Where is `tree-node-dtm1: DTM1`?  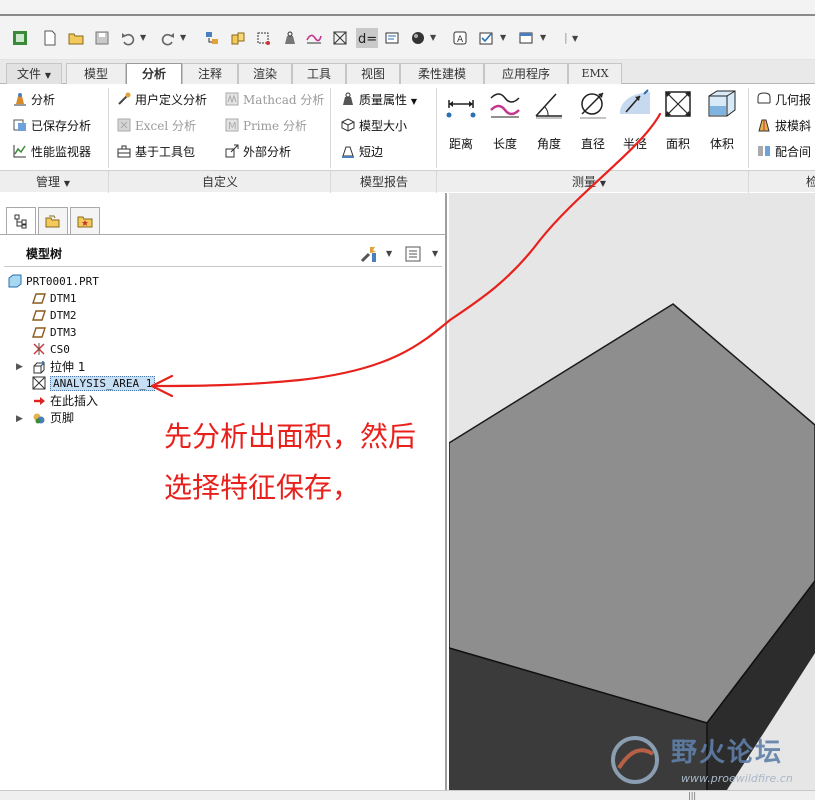 tree-node-dtm1: DTM1 is located at coordinates (54, 299).